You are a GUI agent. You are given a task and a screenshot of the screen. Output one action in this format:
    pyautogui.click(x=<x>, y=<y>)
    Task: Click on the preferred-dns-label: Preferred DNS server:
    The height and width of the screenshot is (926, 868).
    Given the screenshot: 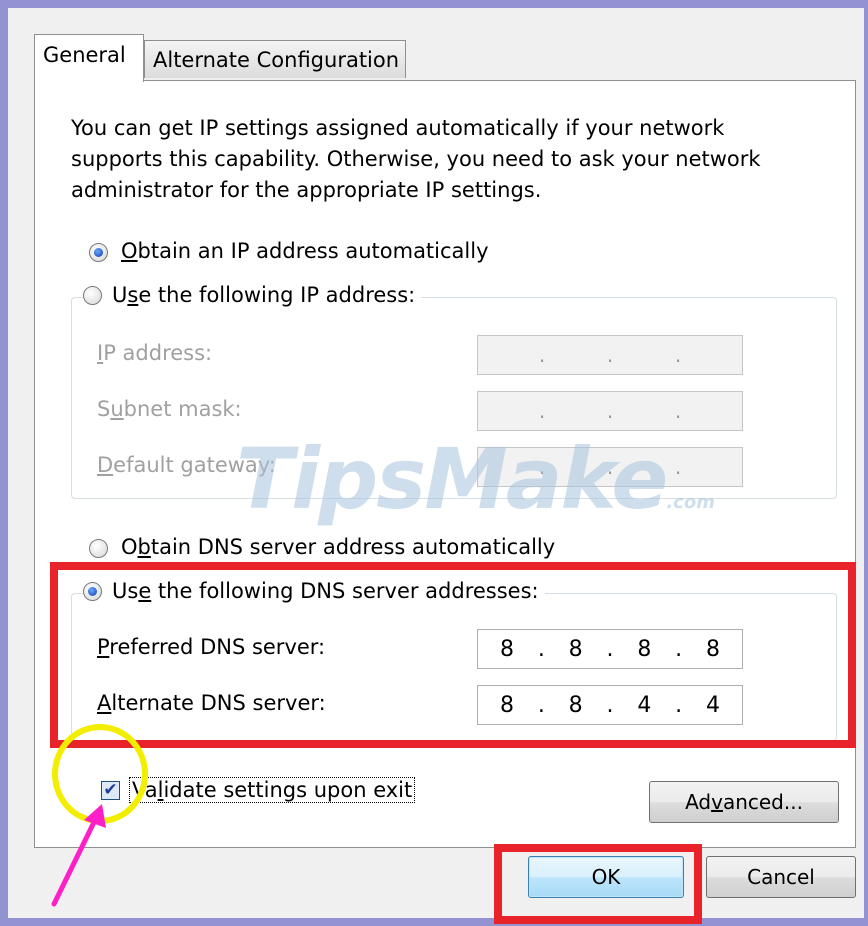 What is the action you would take?
    pyautogui.click(x=211, y=647)
    